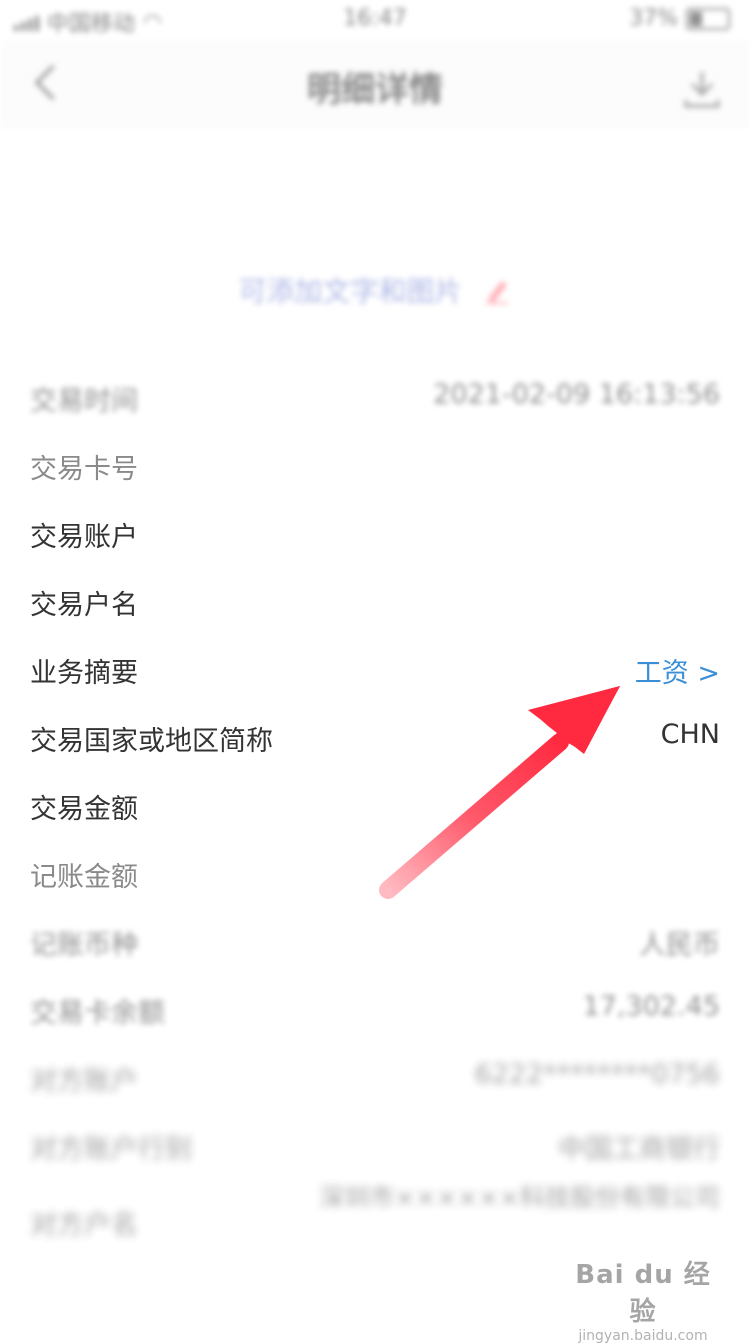  Describe the element at coordinates (84, 1081) in the screenshot. I see `row-label: 对方账户` at that location.